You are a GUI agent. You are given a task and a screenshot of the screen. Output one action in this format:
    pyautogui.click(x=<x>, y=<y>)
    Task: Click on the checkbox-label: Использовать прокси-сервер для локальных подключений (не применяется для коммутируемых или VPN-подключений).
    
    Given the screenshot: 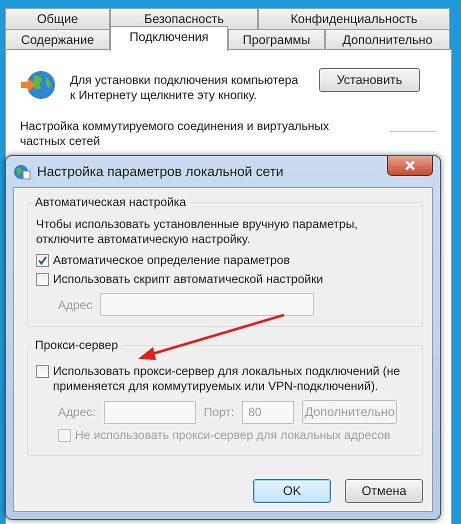 What is the action you would take?
    pyautogui.click(x=227, y=379)
    